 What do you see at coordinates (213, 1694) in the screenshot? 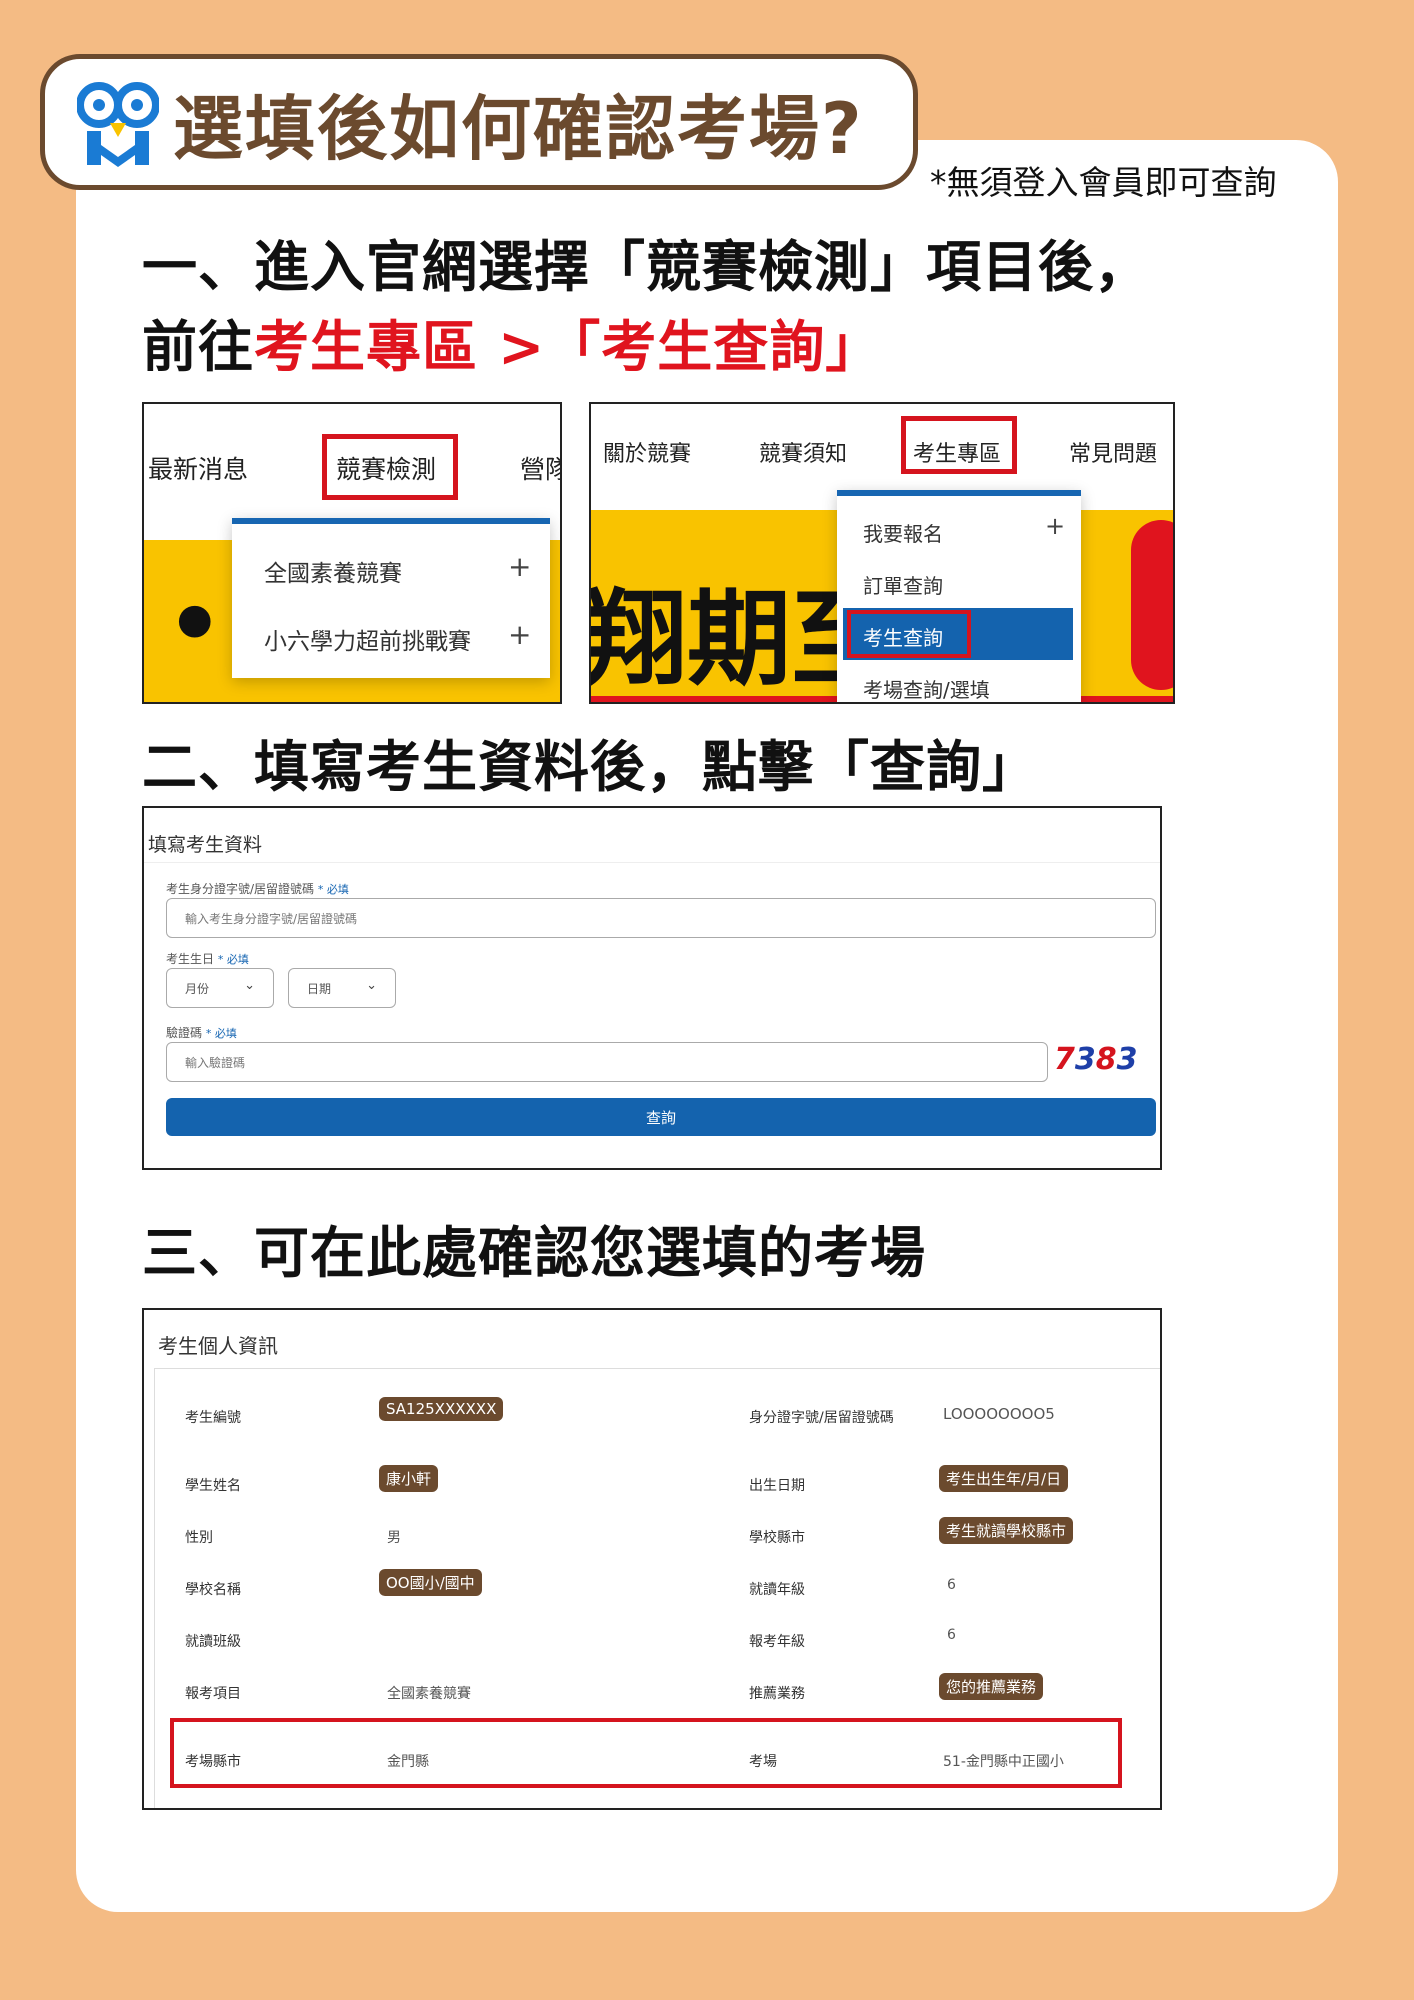
I see `exam-item-label: 報考項目` at bounding box center [213, 1694].